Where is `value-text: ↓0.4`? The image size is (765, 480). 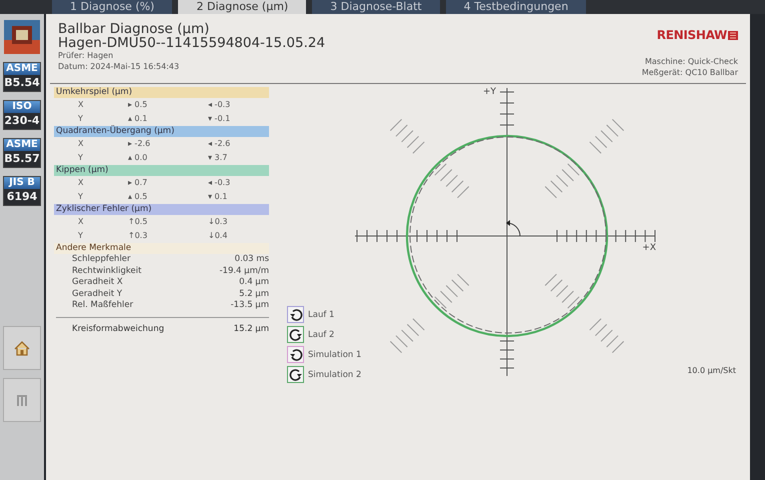
value-text: ↓0.4 is located at coordinates (218, 236).